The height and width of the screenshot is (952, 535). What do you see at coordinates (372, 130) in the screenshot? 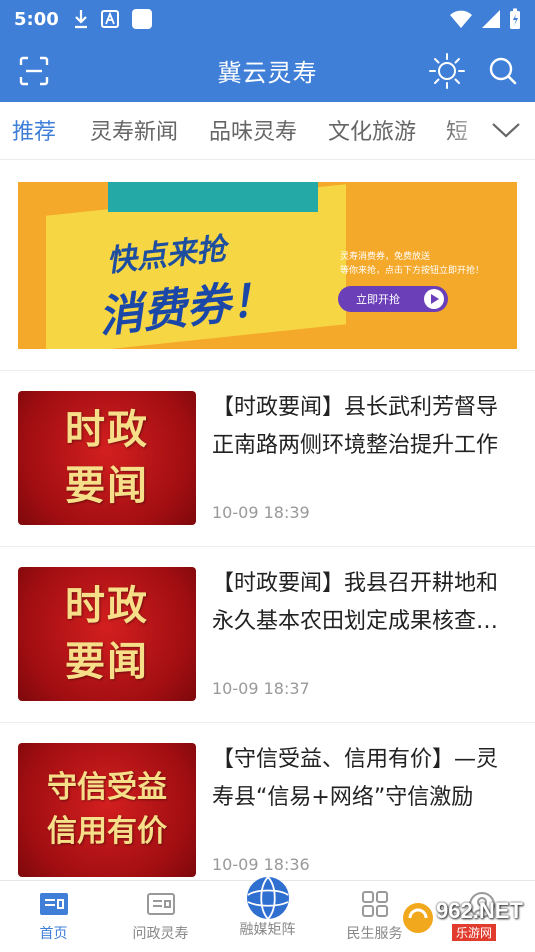
I see `tab-culture-travel: 文化旅游` at bounding box center [372, 130].